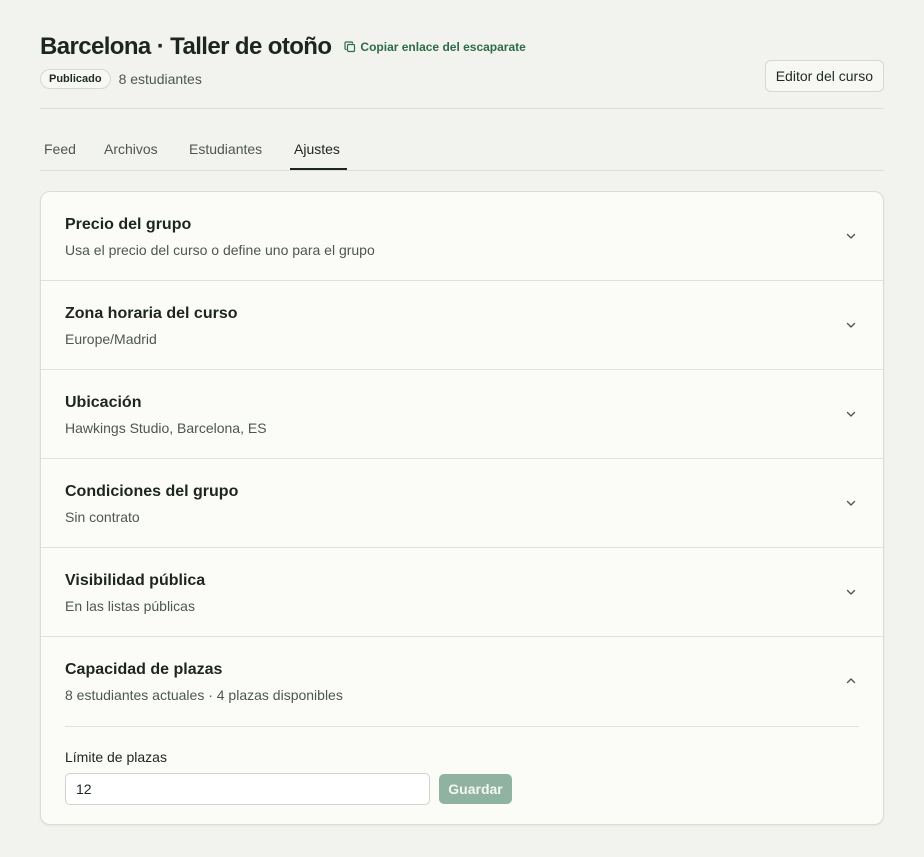  Describe the element at coordinates (443, 47) in the screenshot. I see `copy-link-label: Copiar enlace del escaparate` at that location.